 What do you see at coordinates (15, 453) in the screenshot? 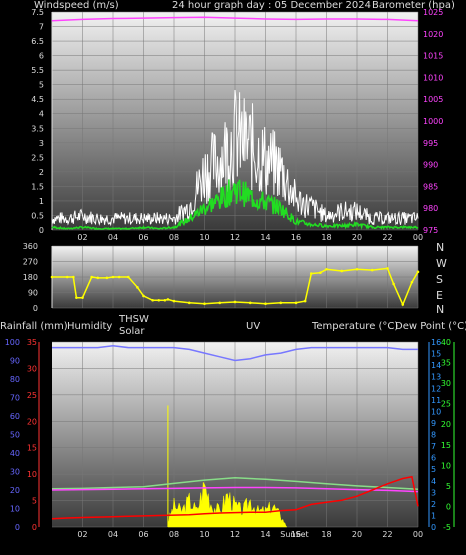
I see `humidity-tick-label: 40` at bounding box center [15, 453].